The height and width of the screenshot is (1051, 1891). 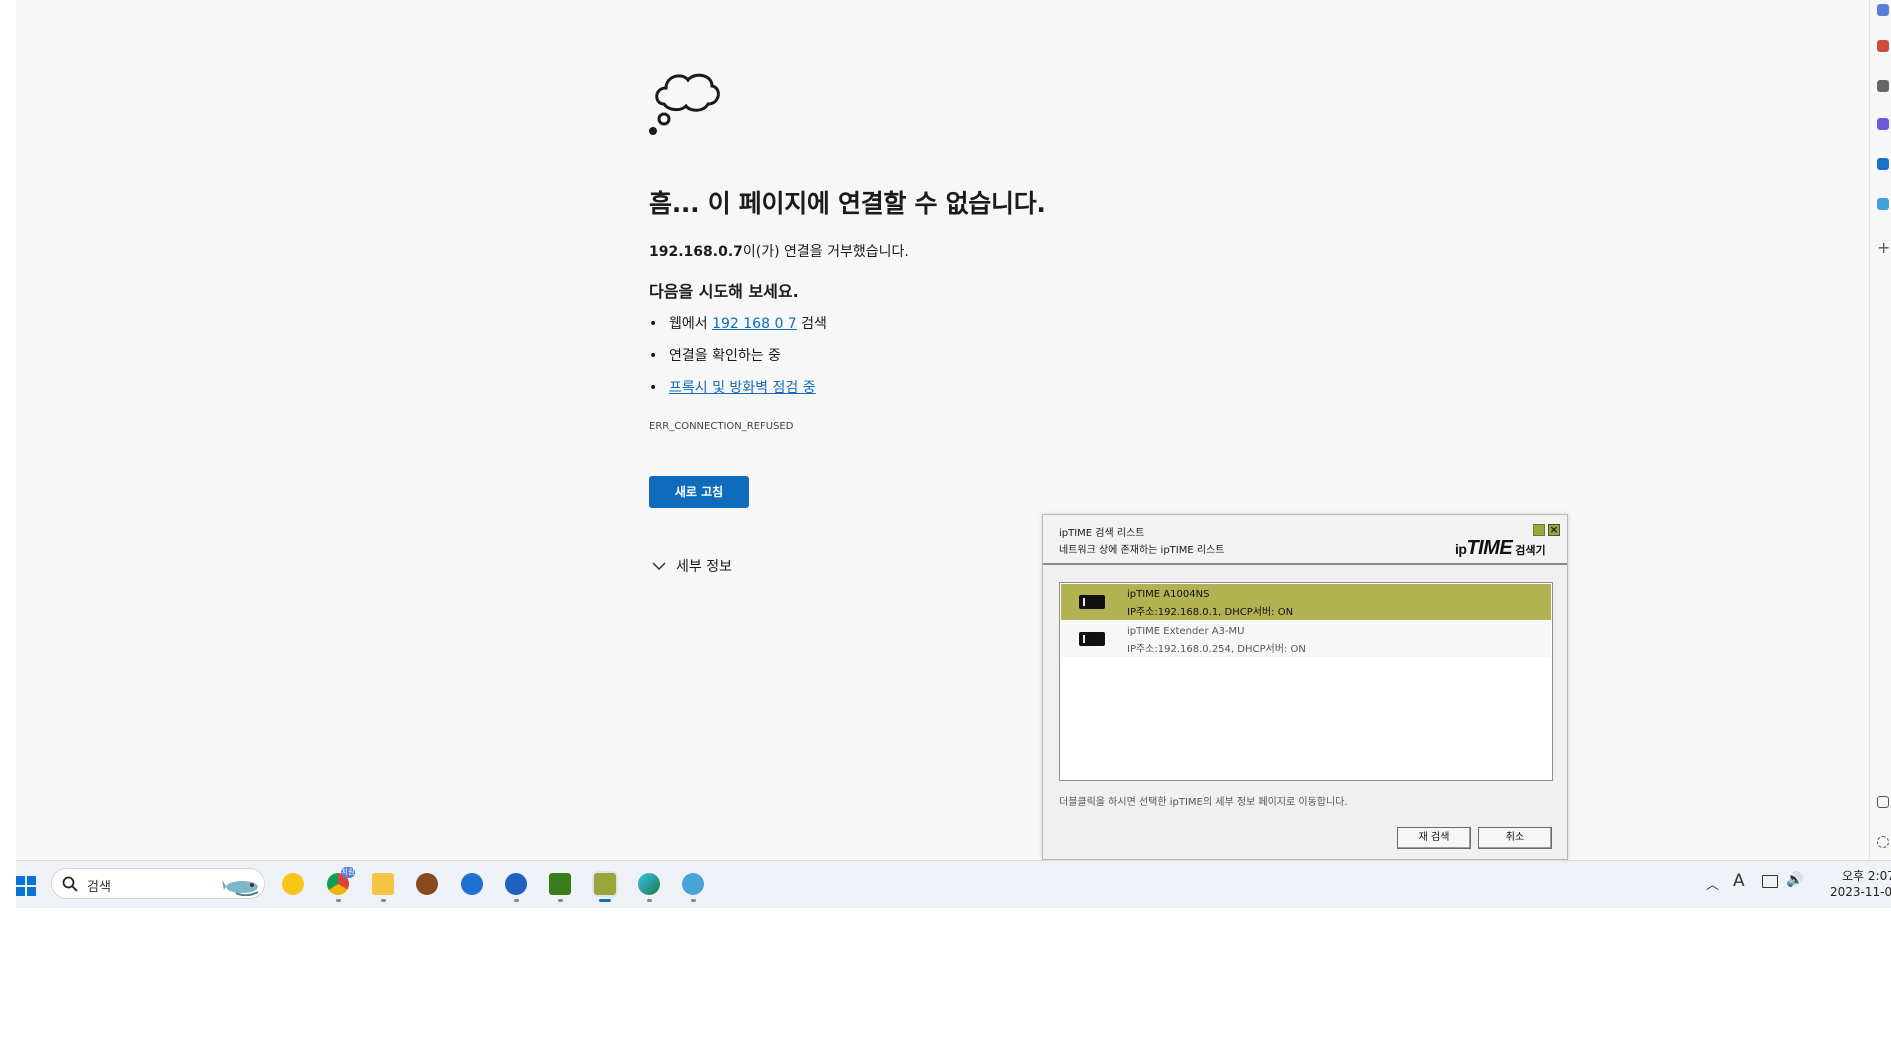 What do you see at coordinates (684, 104) in the screenshot?
I see `thought-cloud-icon` at bounding box center [684, 104].